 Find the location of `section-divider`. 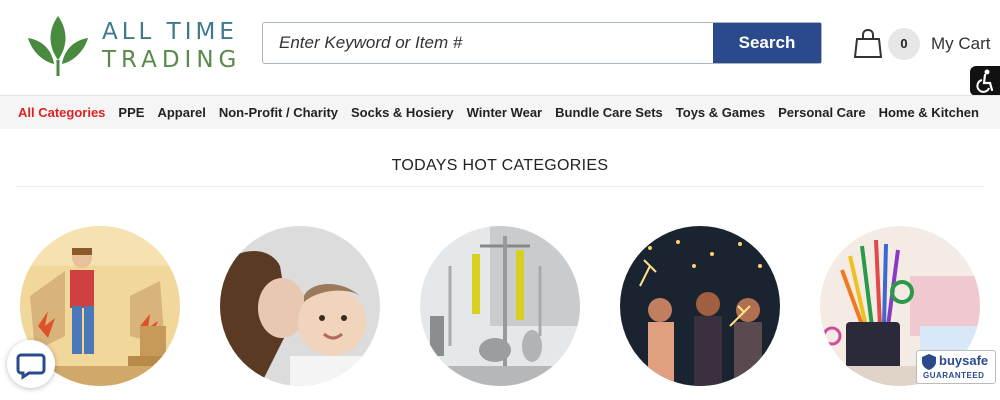

section-divider is located at coordinates (500, 186).